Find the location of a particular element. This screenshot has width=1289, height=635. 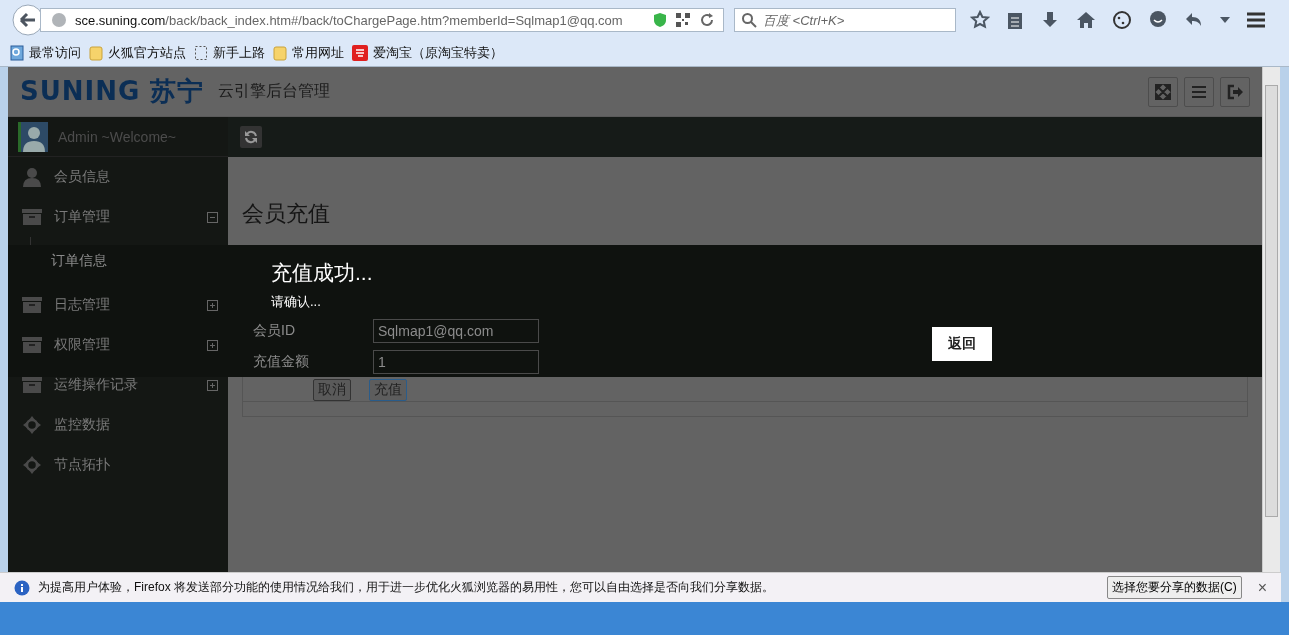

input-field: 1 is located at coordinates (456, 361).